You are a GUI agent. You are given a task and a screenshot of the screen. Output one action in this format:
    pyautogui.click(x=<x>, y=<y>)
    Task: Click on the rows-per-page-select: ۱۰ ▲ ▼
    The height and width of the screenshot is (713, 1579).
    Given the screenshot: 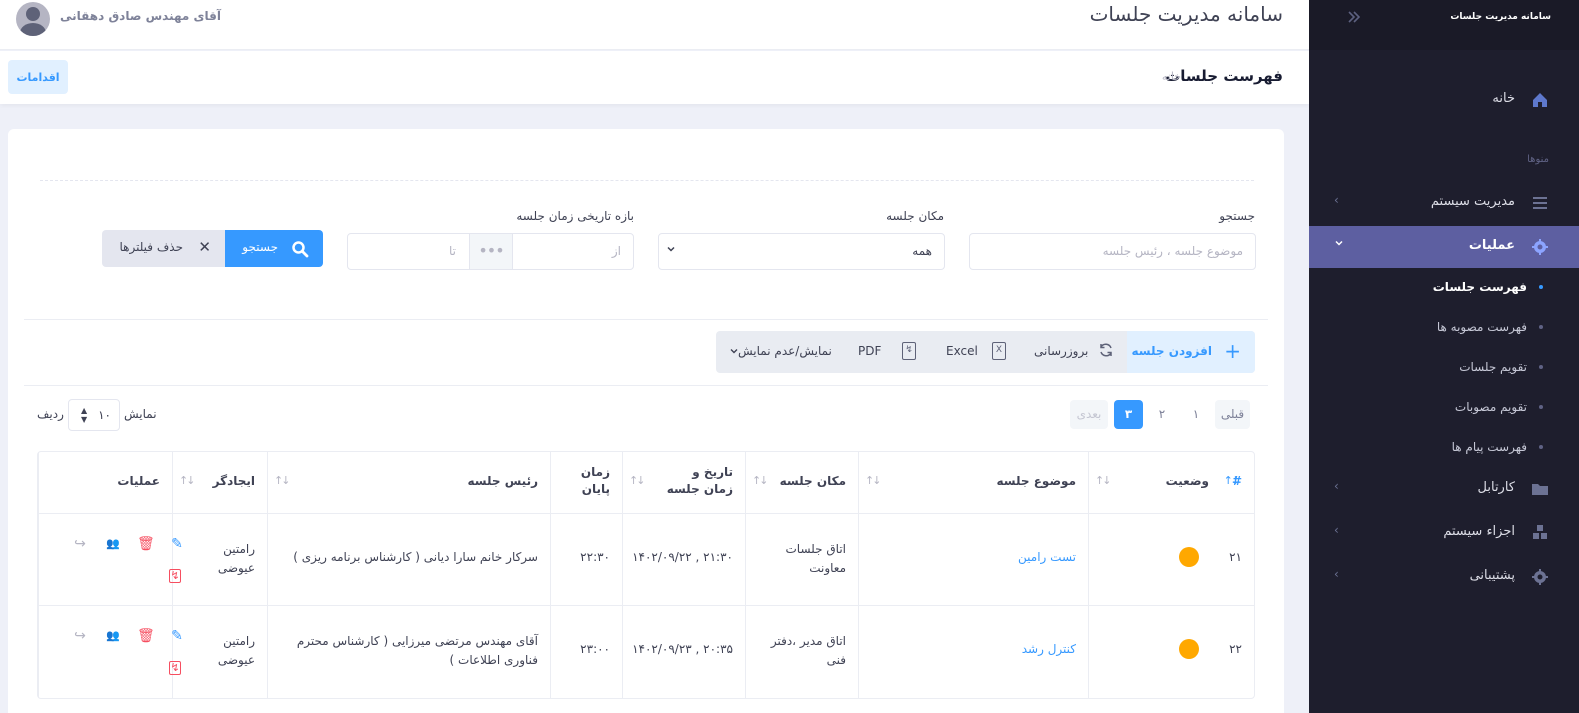 What is the action you would take?
    pyautogui.click(x=94, y=415)
    